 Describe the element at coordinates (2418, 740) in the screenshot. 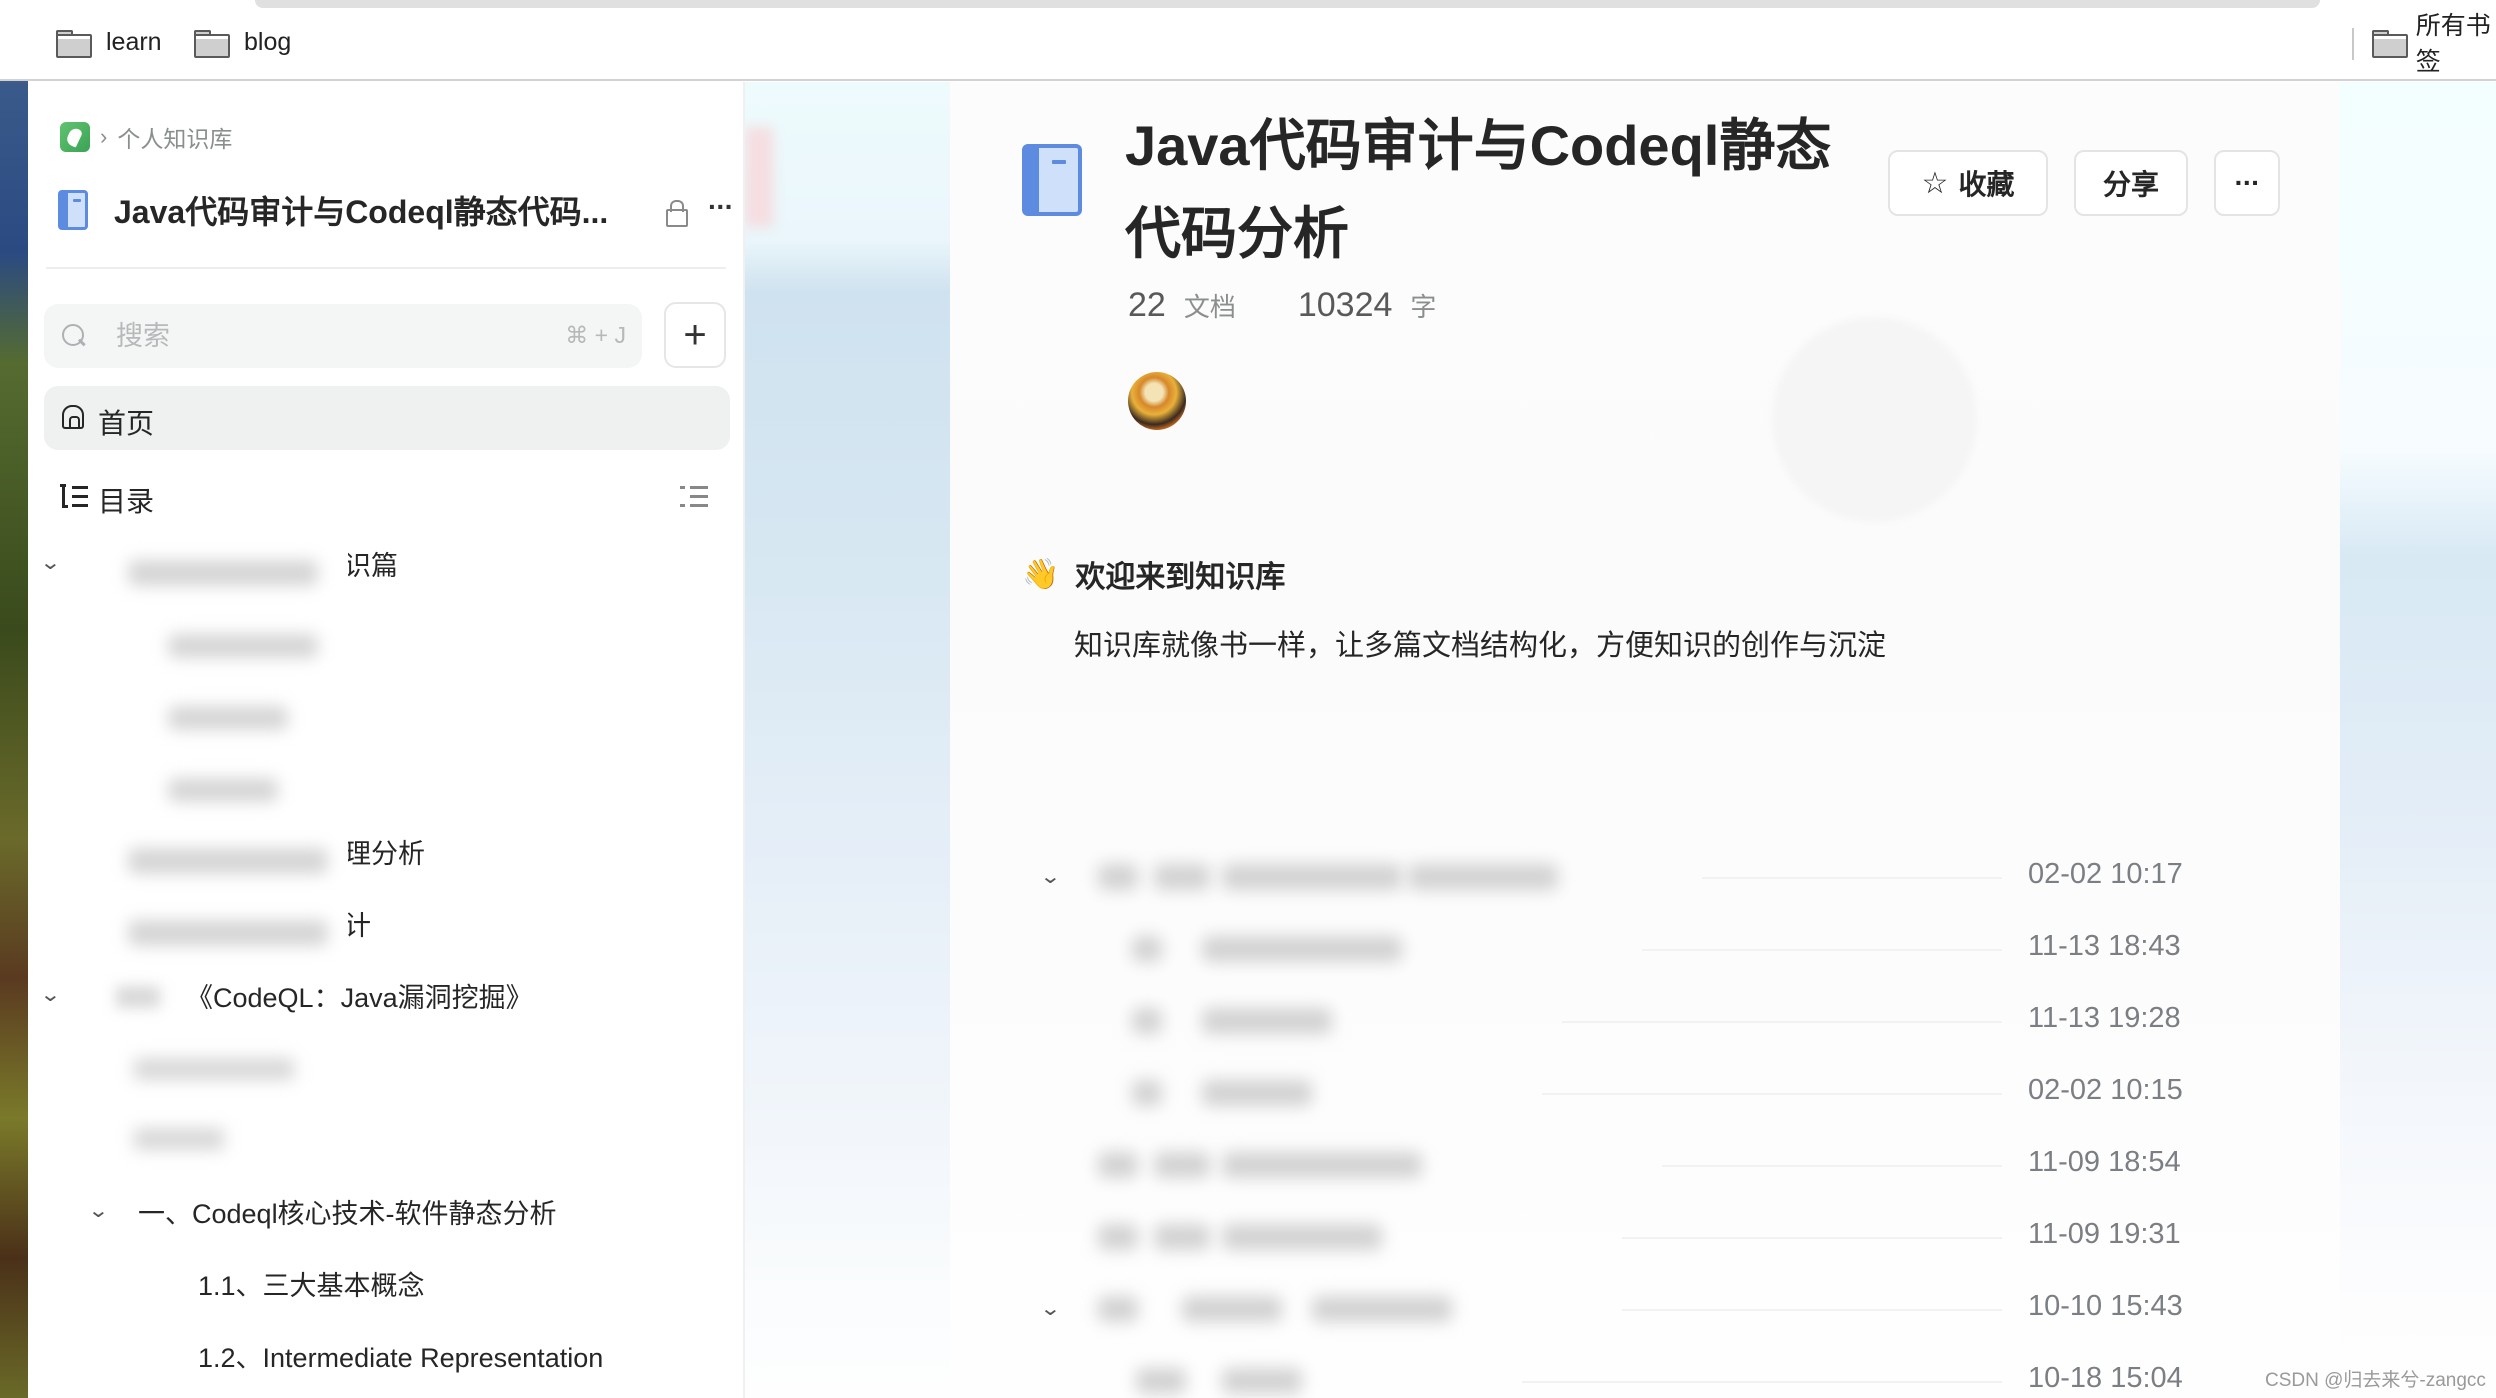

I see `page-background-right` at that location.